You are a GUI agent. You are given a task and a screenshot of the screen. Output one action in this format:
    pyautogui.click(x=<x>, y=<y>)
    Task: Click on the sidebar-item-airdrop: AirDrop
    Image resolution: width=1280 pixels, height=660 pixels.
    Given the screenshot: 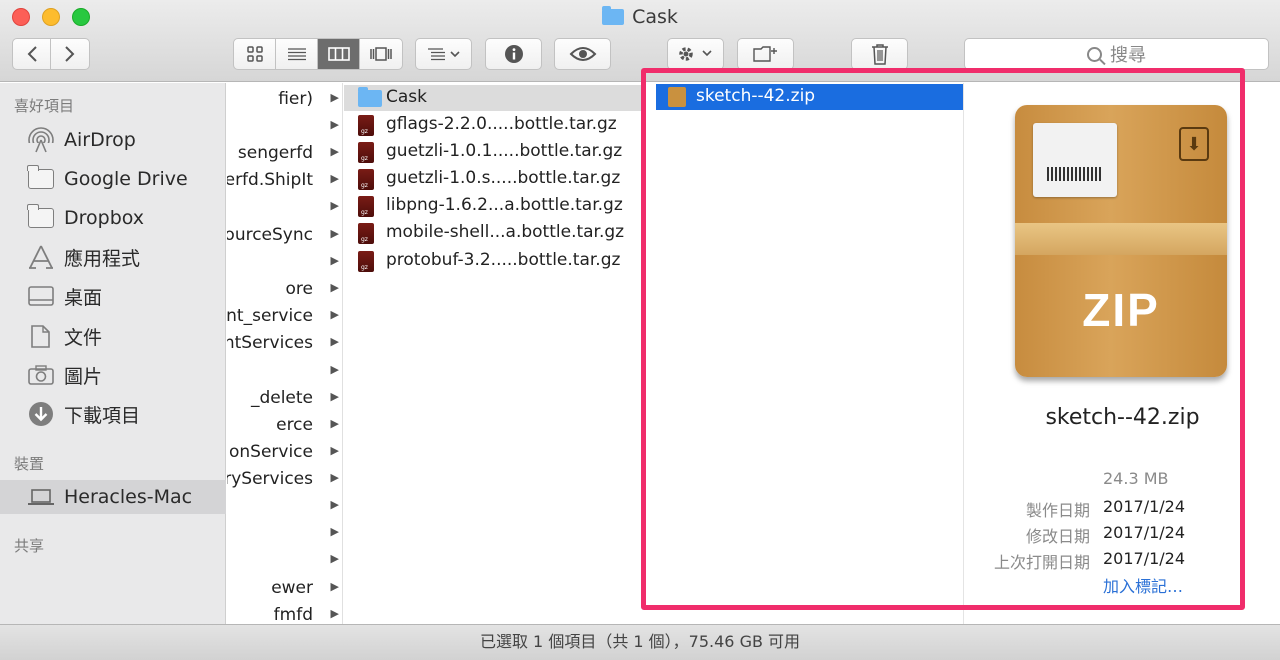 What is the action you would take?
    pyautogui.click(x=113, y=140)
    